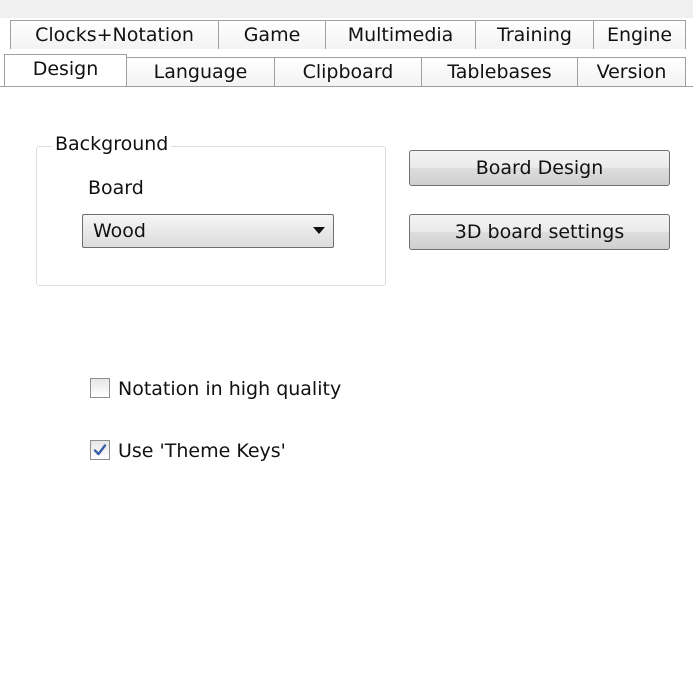 Image resolution: width=693 pixels, height=686 pixels. Describe the element at coordinates (539, 168) in the screenshot. I see `board-design-button: Board Design` at that location.